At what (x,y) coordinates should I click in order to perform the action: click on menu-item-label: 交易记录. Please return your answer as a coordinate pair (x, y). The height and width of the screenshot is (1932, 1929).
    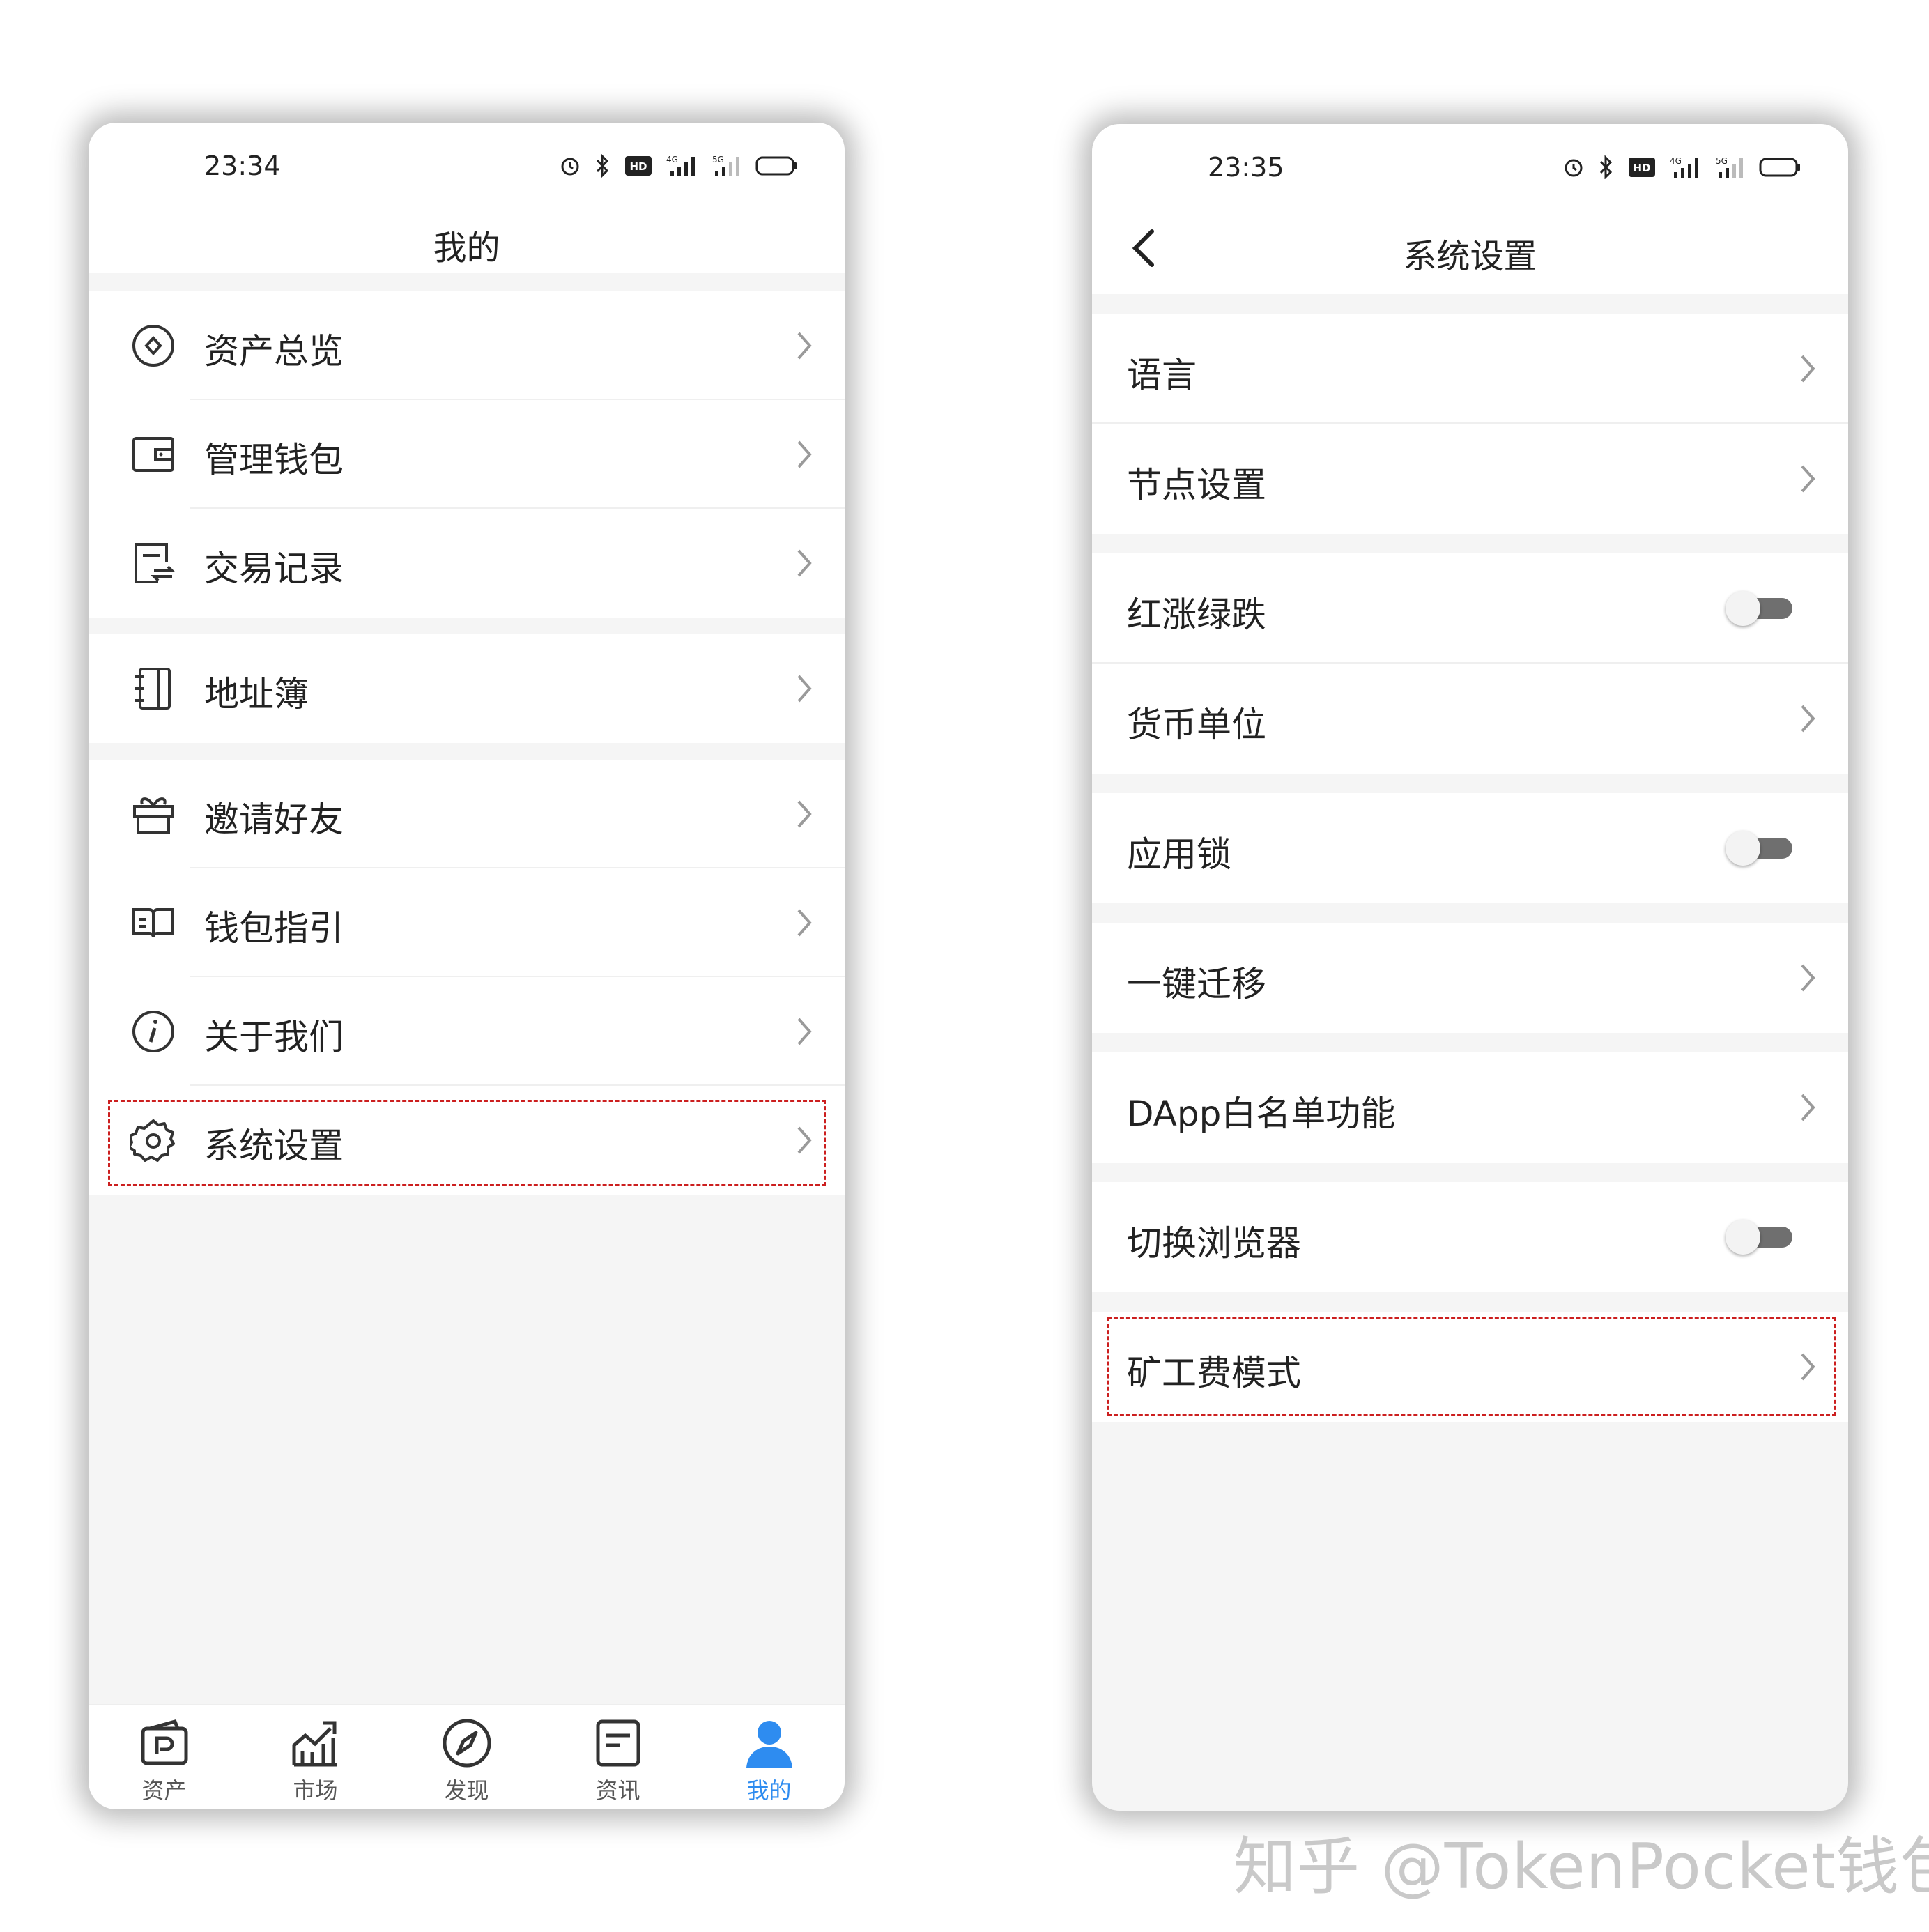
    Looking at the image, I should click on (274, 569).